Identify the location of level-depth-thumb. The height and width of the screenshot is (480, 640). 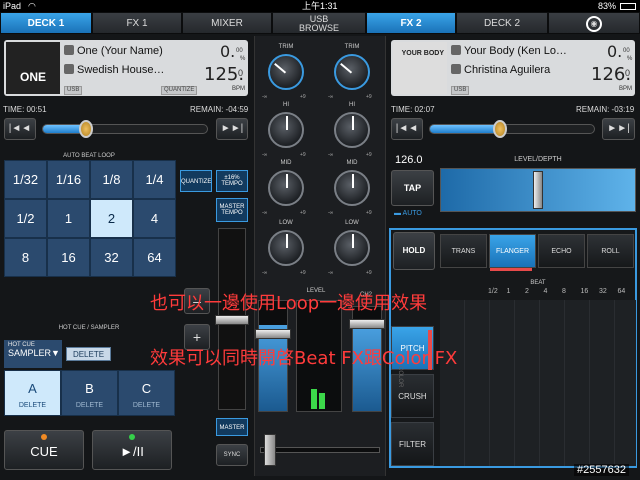
(538, 190).